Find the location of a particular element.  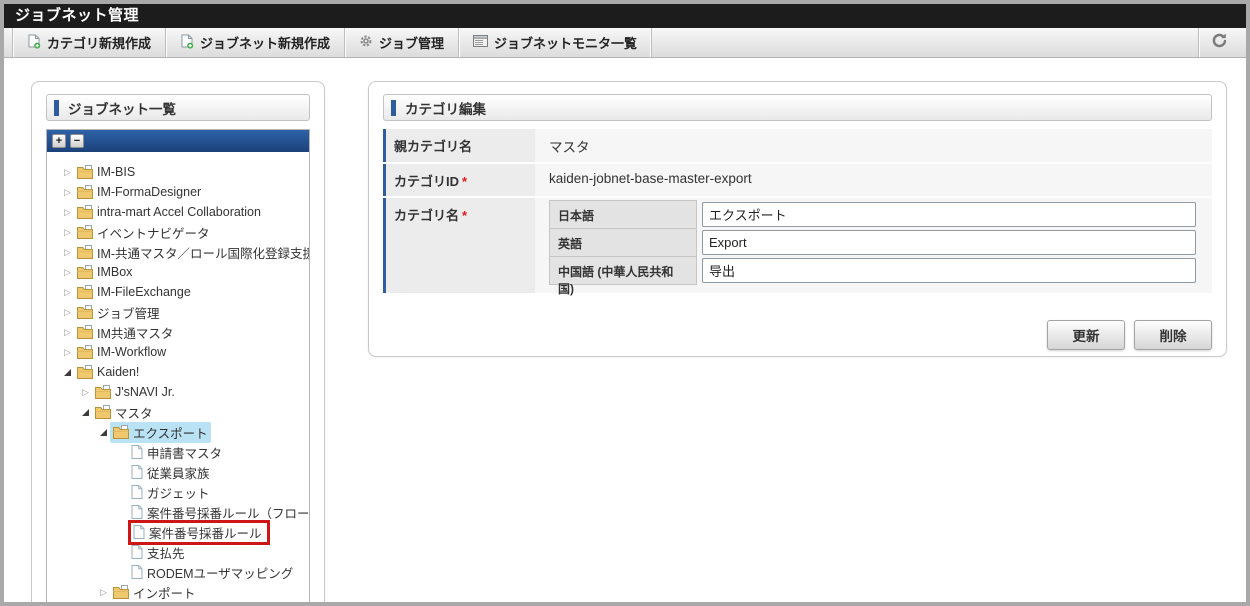

required-mark: * is located at coordinates (465, 181).